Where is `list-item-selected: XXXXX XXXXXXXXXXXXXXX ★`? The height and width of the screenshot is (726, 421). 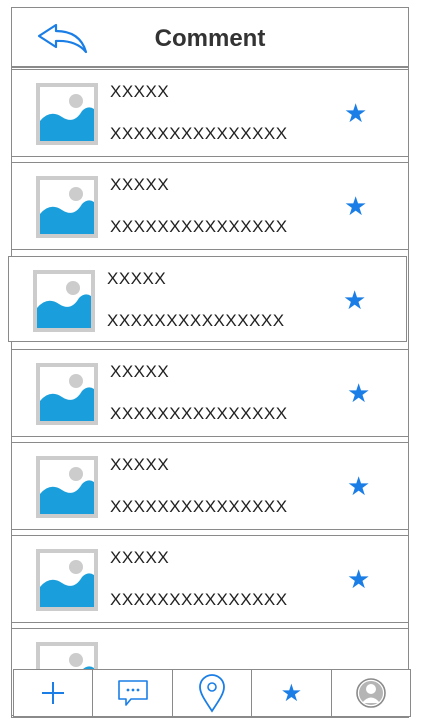
list-item-selected: XXXXX XXXXXXXXXXXXXXX ★ is located at coordinates (207, 299).